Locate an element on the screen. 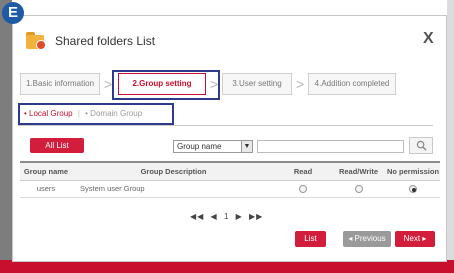 This screenshot has height=273, width=454. column-header-group-description: Group Description is located at coordinates (173, 171).